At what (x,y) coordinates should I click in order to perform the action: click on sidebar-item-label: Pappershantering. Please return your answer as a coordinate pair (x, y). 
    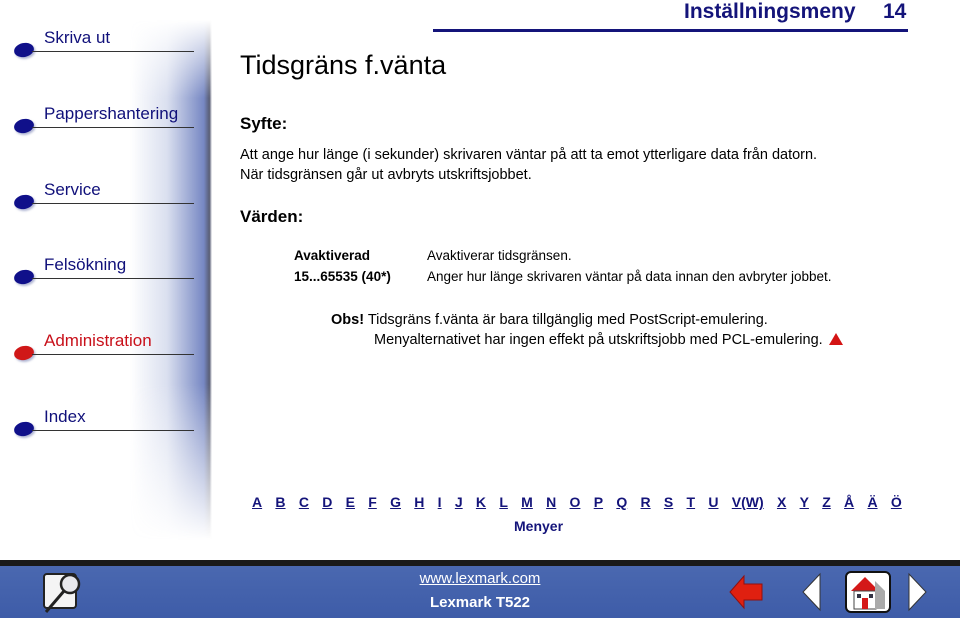
    Looking at the image, I should click on (111, 113).